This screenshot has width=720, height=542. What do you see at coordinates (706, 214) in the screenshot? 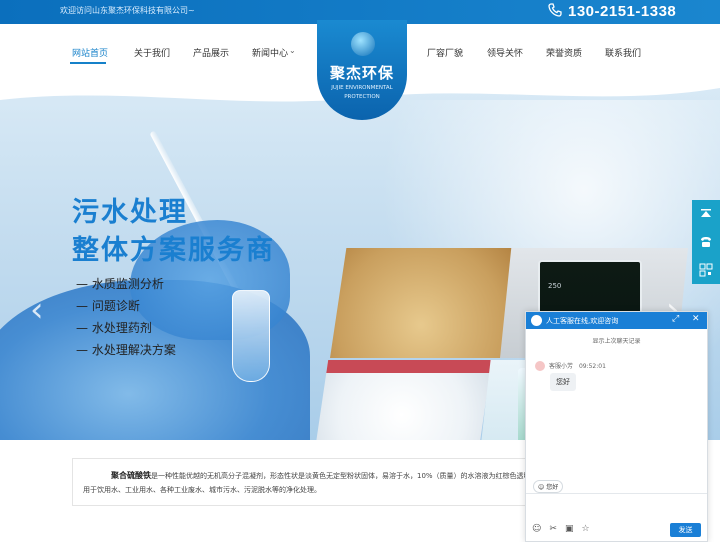
I see `back-to-top-icon` at bounding box center [706, 214].